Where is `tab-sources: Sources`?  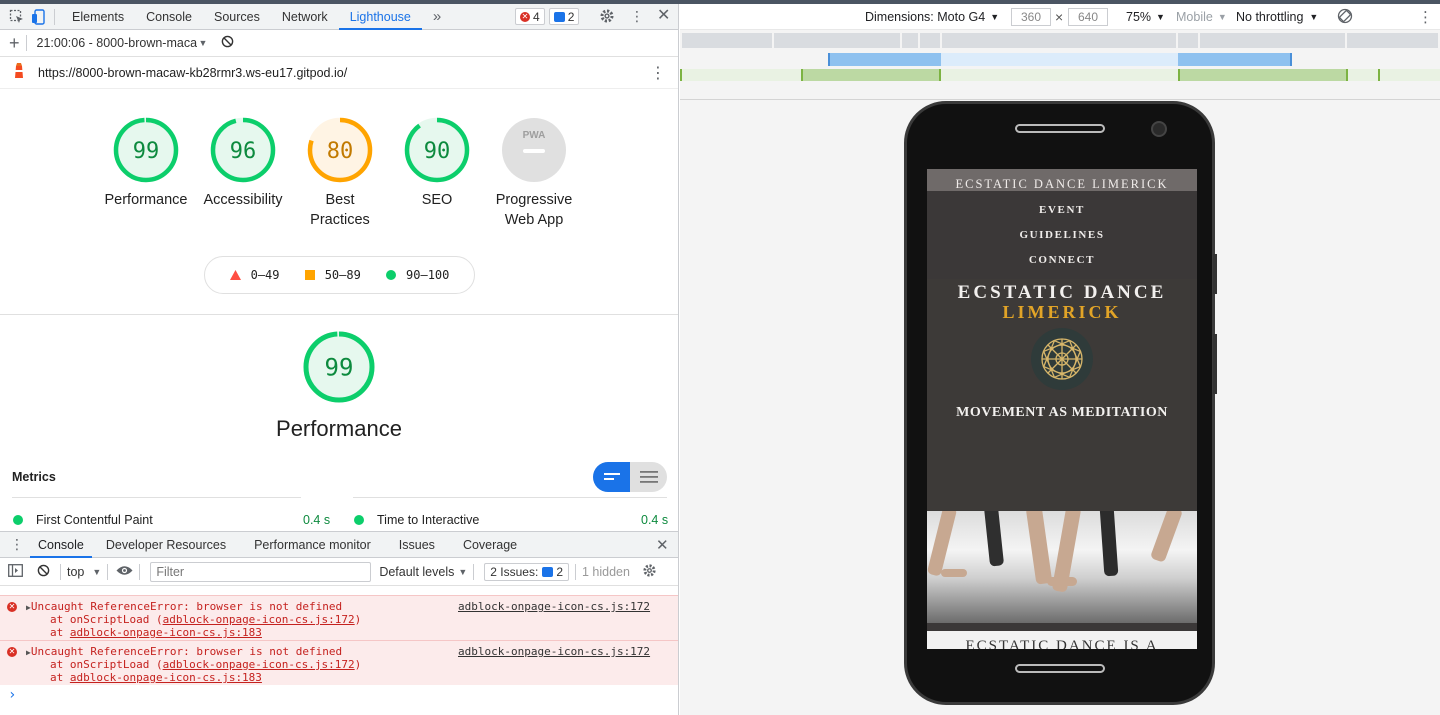 tab-sources: Sources is located at coordinates (237, 17).